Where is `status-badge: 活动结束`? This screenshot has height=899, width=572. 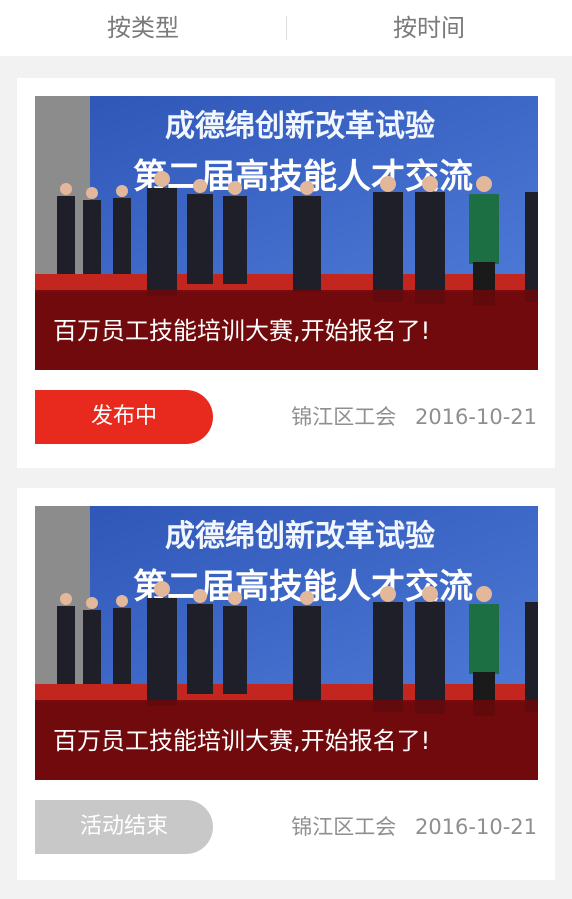
status-badge: 活动结束 is located at coordinates (124, 827).